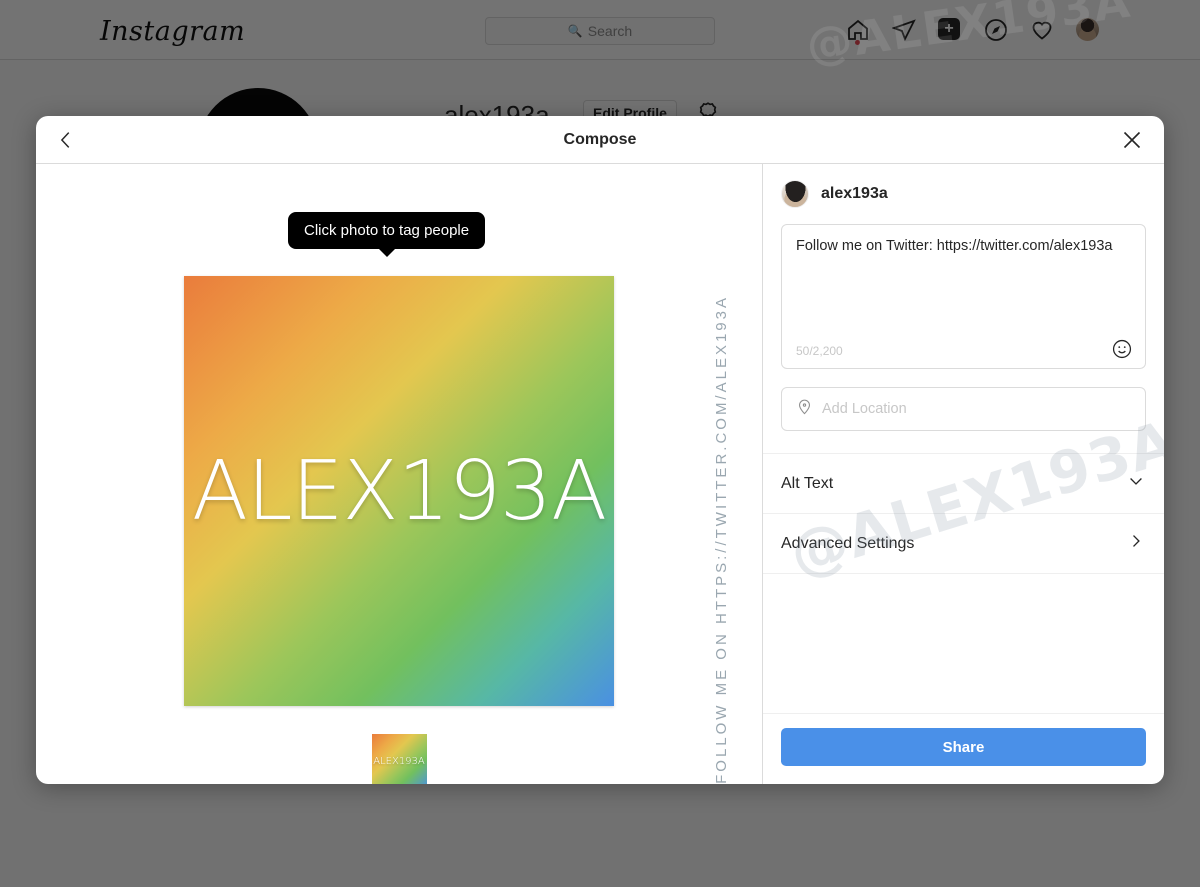 The height and width of the screenshot is (887, 1200). Describe the element at coordinates (848, 543) in the screenshot. I see `advanced-settings-label: Advanced Settings` at that location.